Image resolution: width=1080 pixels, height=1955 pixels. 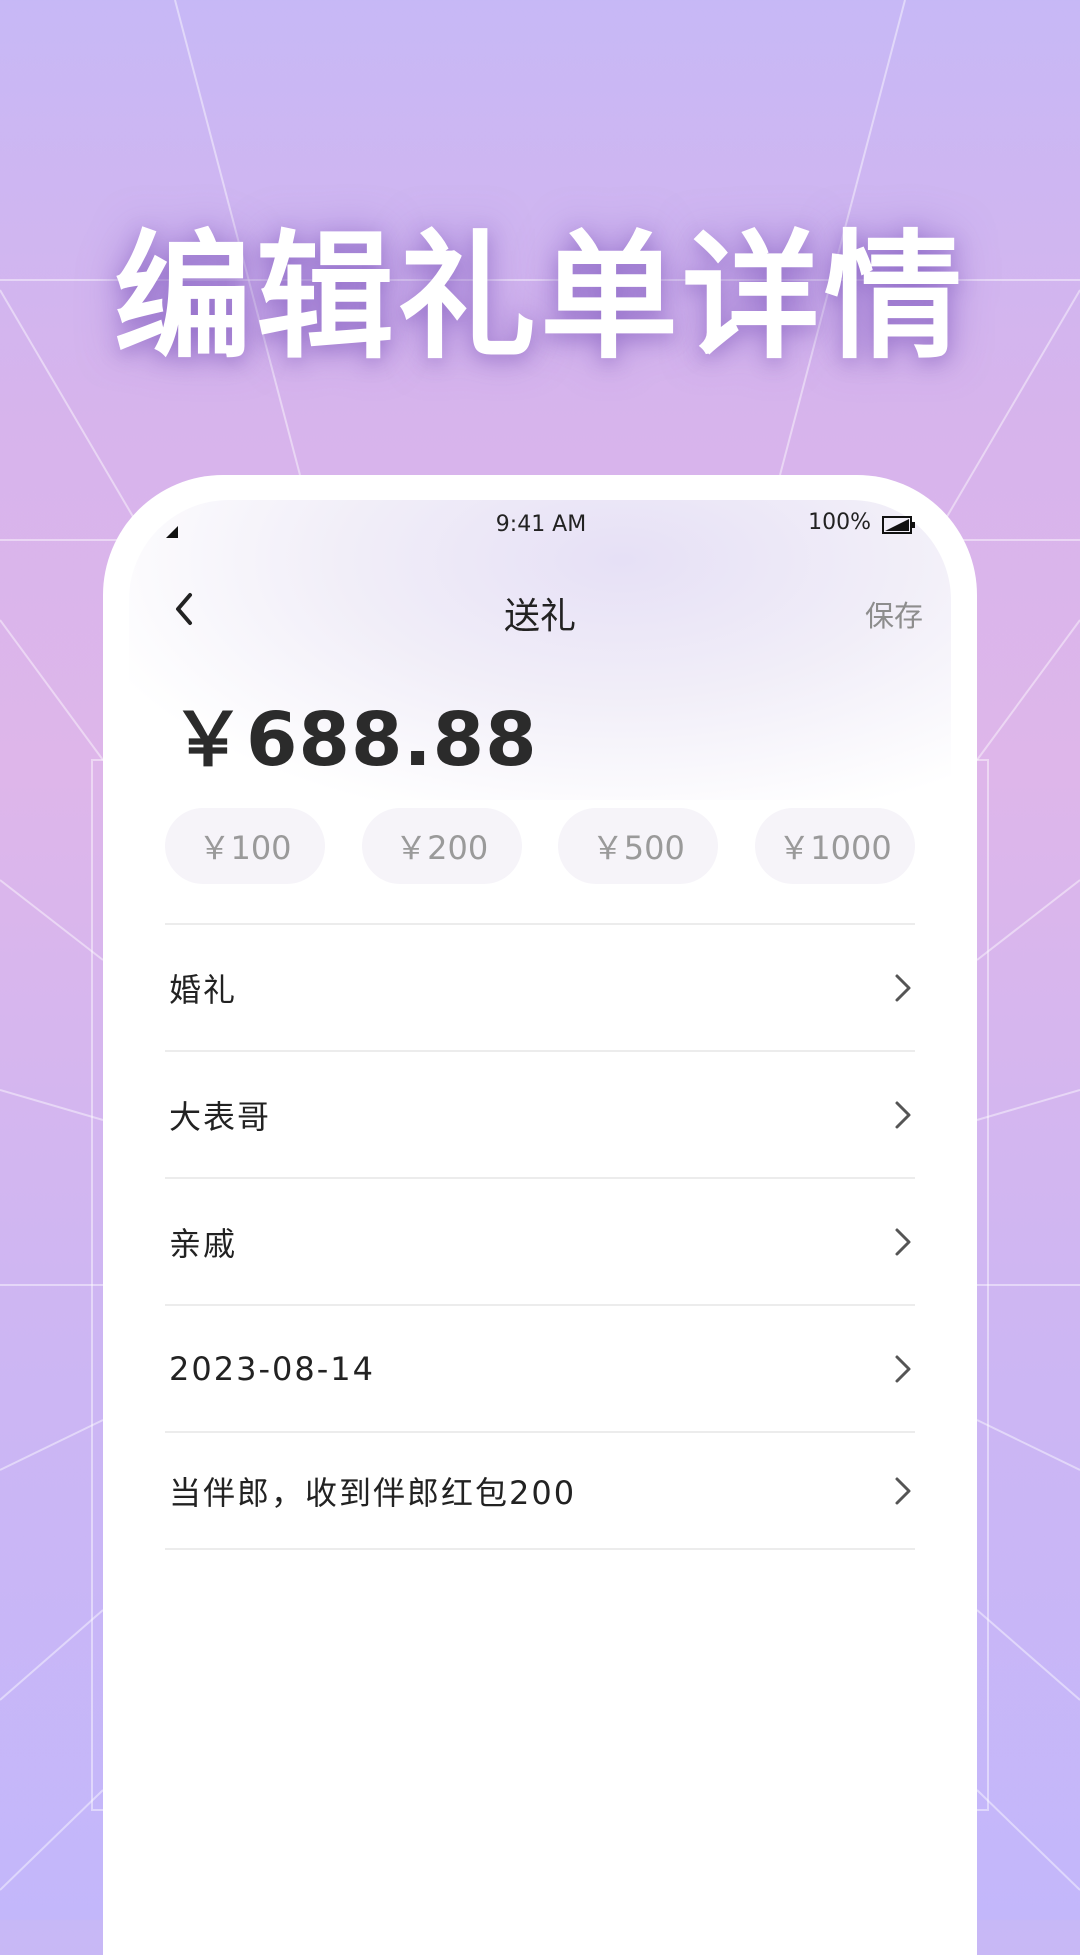 I want to click on quick-amount-chip: ￥500, so click(x=638, y=846).